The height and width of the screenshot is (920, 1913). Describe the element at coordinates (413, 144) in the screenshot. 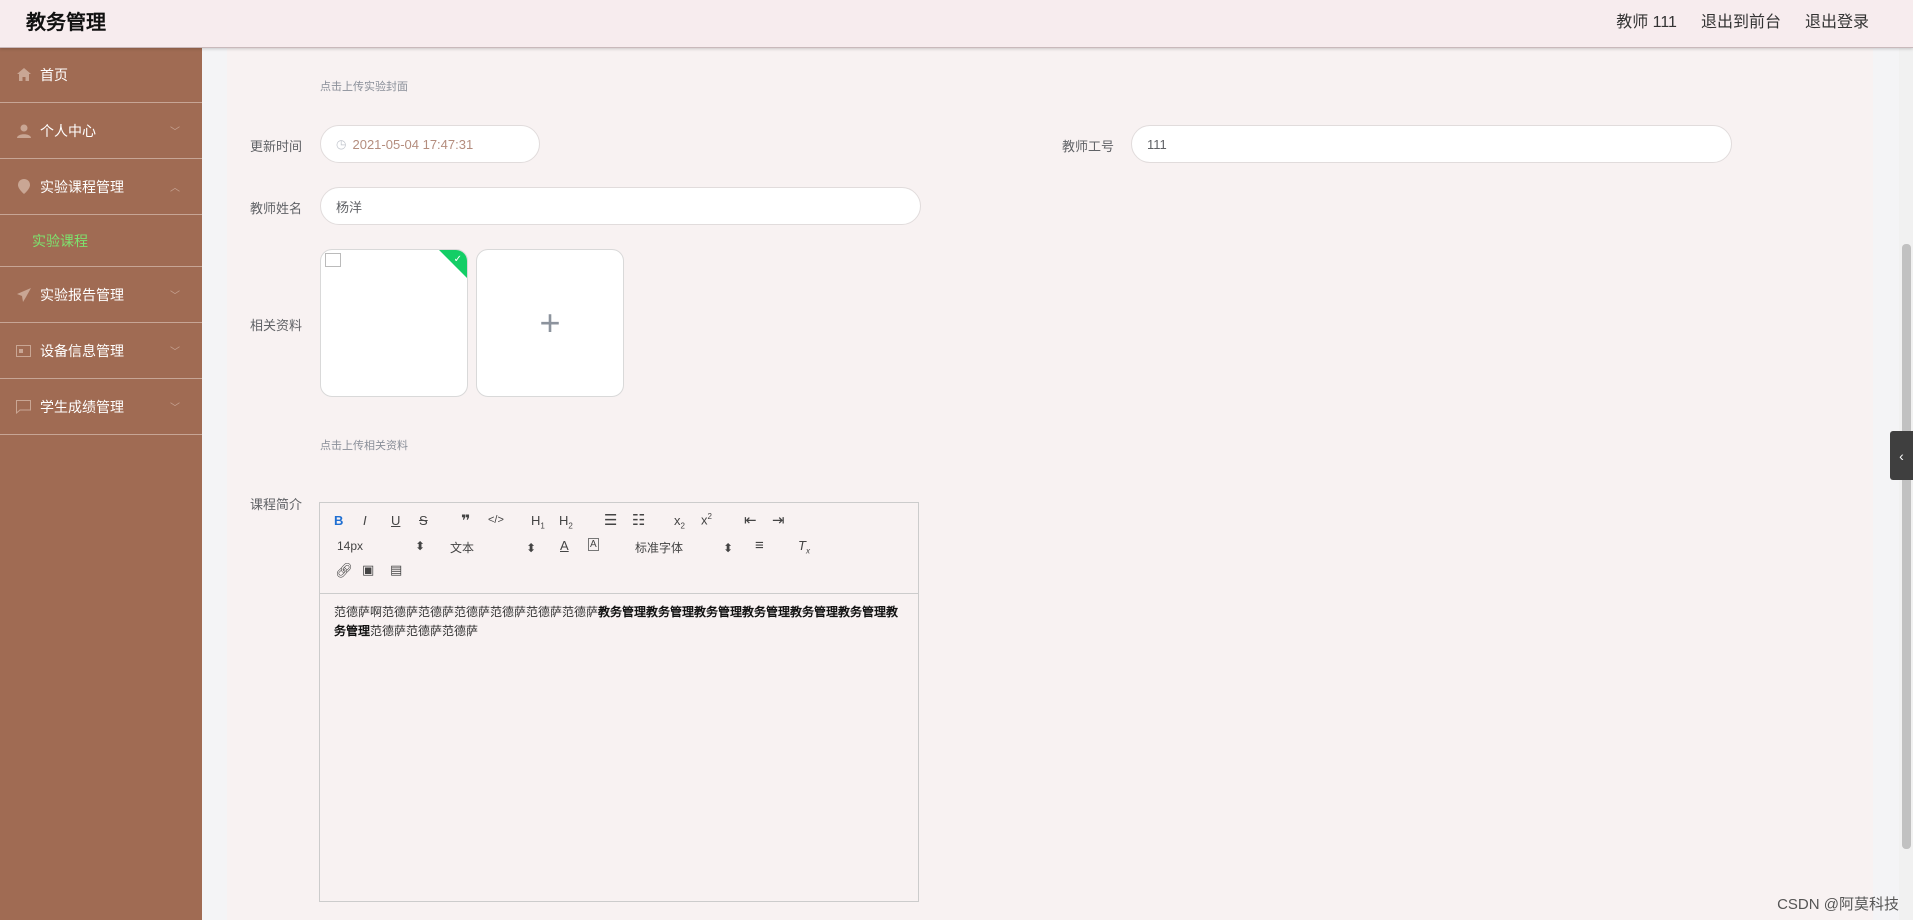

I see `update-time-value: 2021-05-04 17:47:31` at that location.